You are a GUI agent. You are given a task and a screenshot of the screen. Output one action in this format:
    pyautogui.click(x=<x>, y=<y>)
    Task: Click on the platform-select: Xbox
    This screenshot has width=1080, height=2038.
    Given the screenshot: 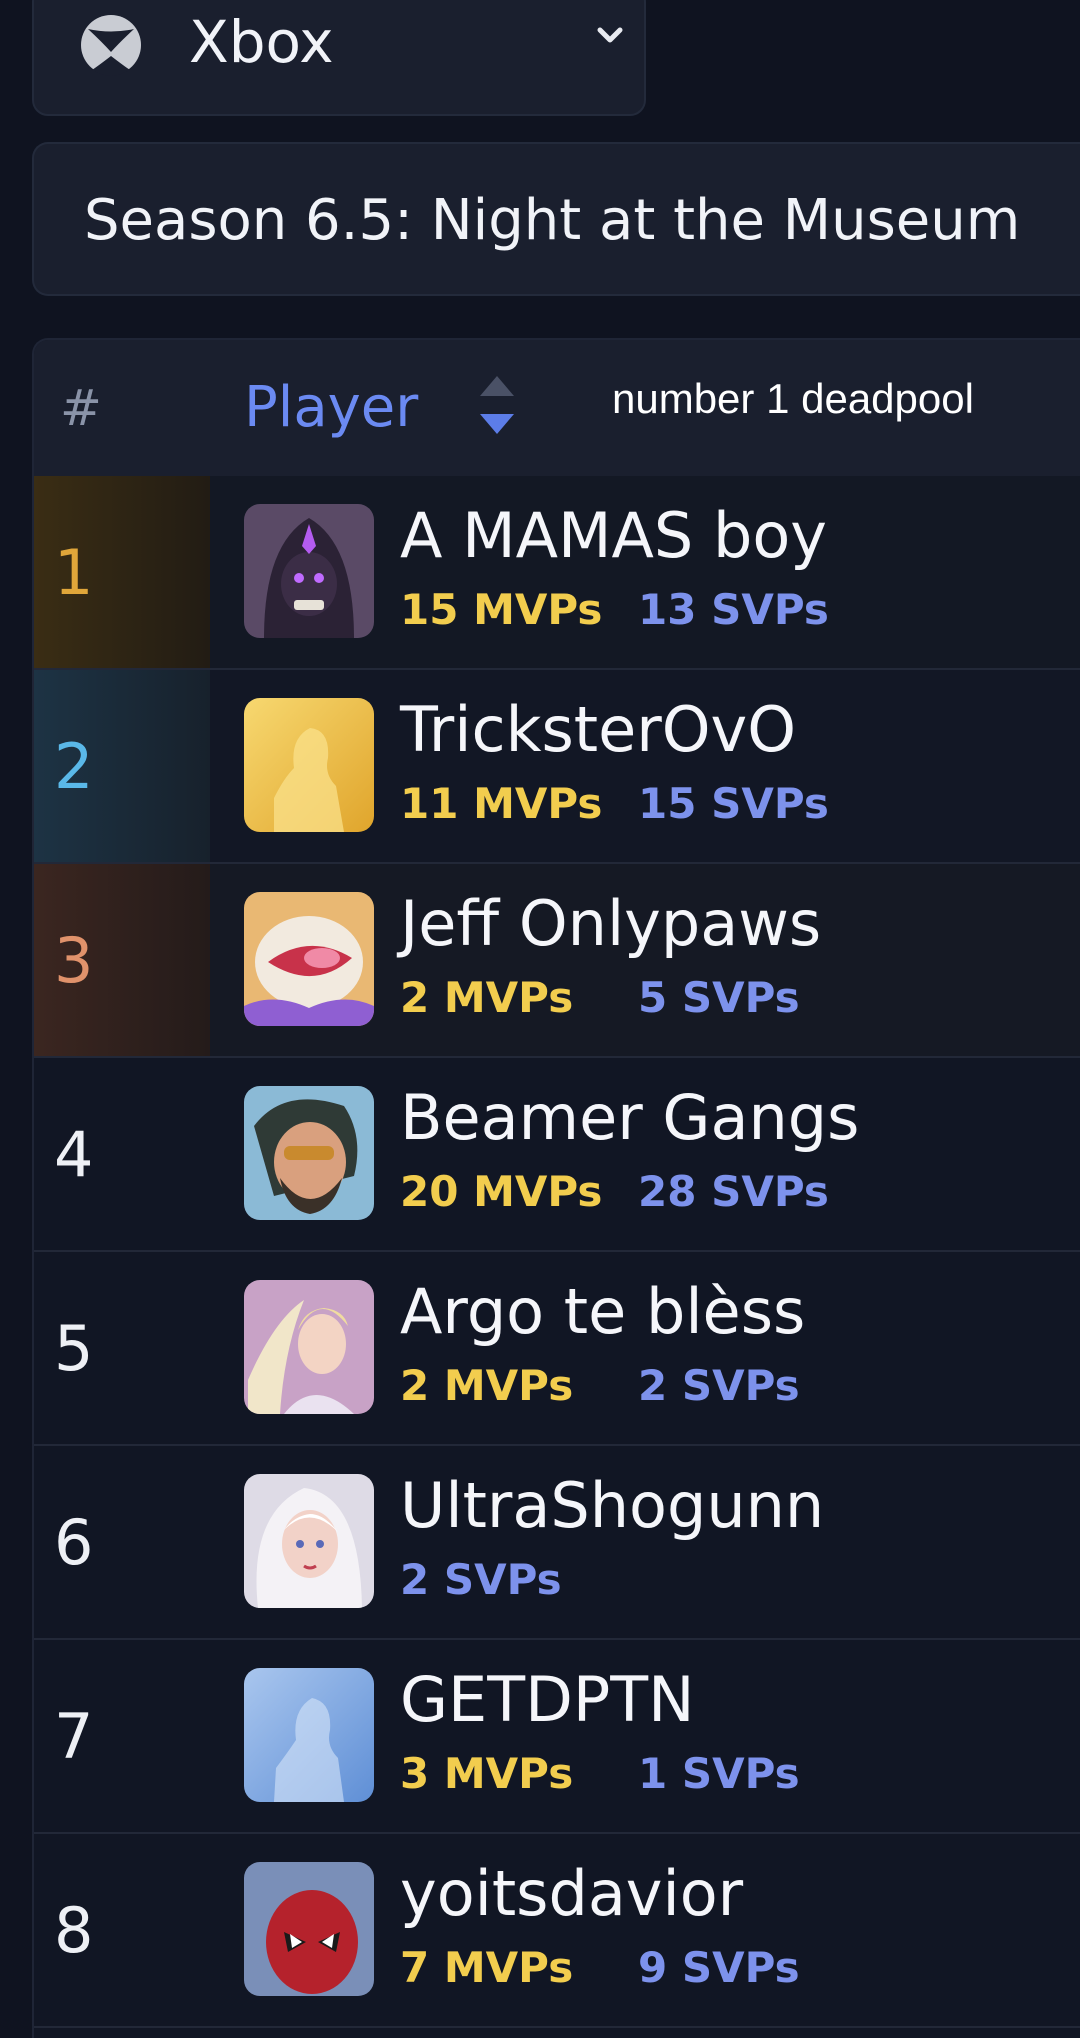 What is the action you would take?
    pyautogui.click(x=339, y=58)
    